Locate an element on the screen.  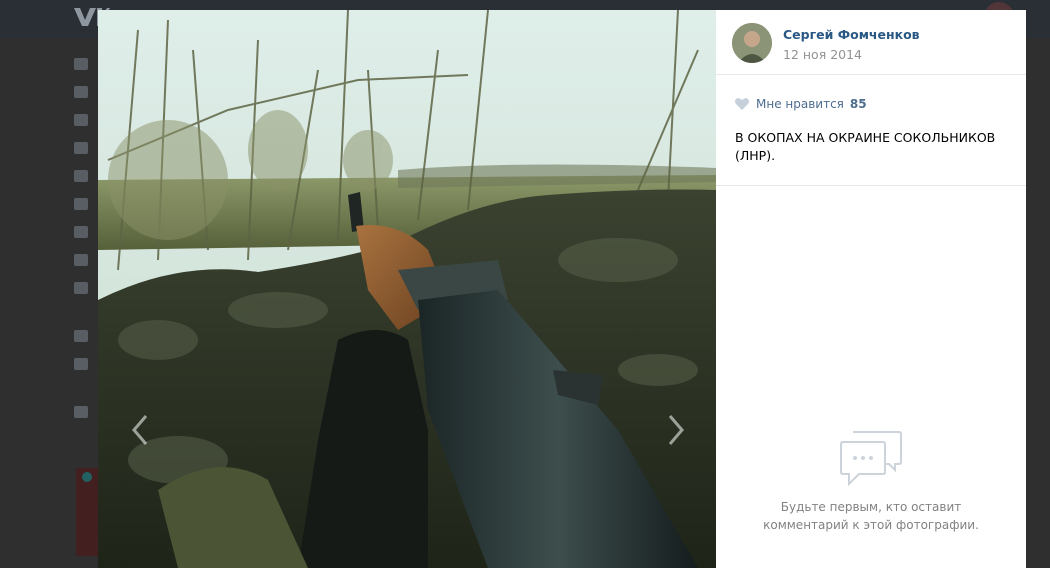
messages-icon is located at coordinates (81, 120).